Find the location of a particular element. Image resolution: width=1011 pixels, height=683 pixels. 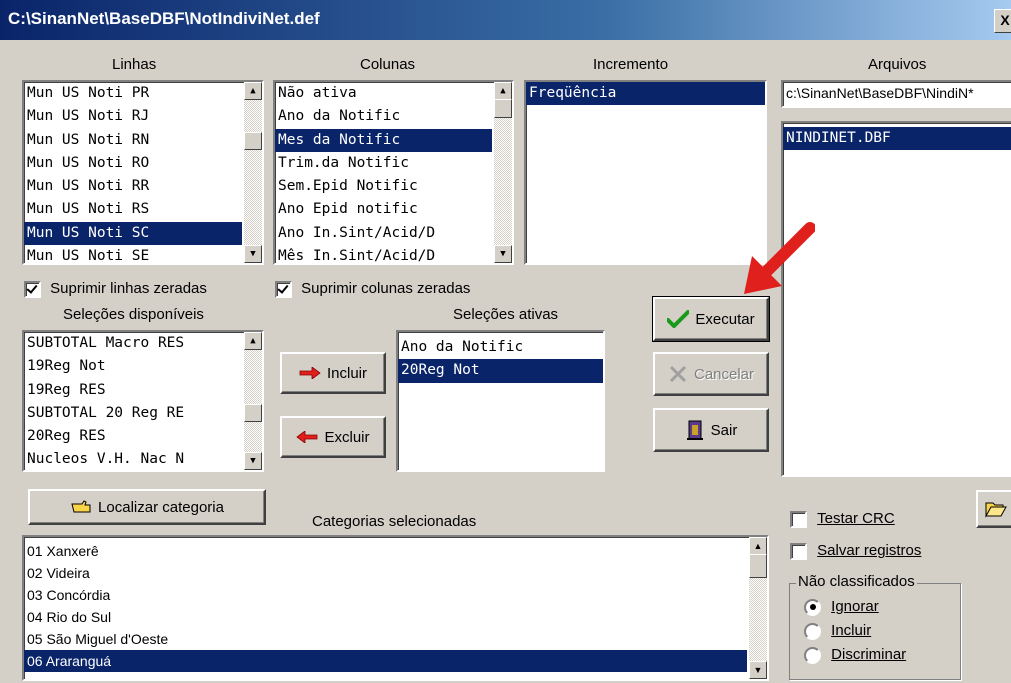

linhas-list-item: Mun US Noti RS is located at coordinates (133, 209).